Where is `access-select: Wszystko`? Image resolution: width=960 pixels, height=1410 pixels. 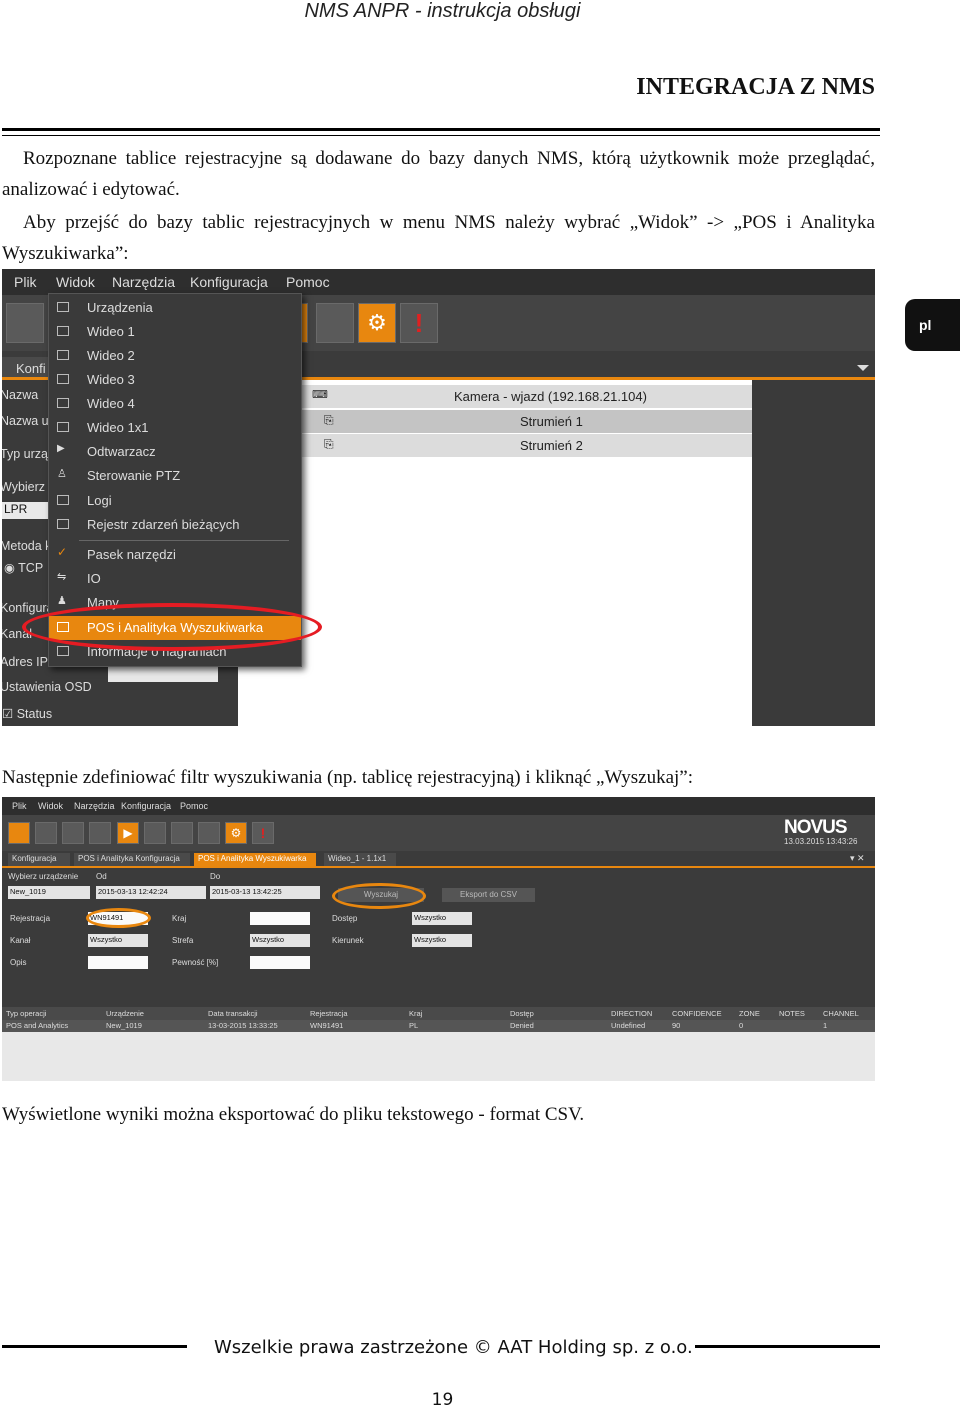 access-select: Wszystko is located at coordinates (442, 918).